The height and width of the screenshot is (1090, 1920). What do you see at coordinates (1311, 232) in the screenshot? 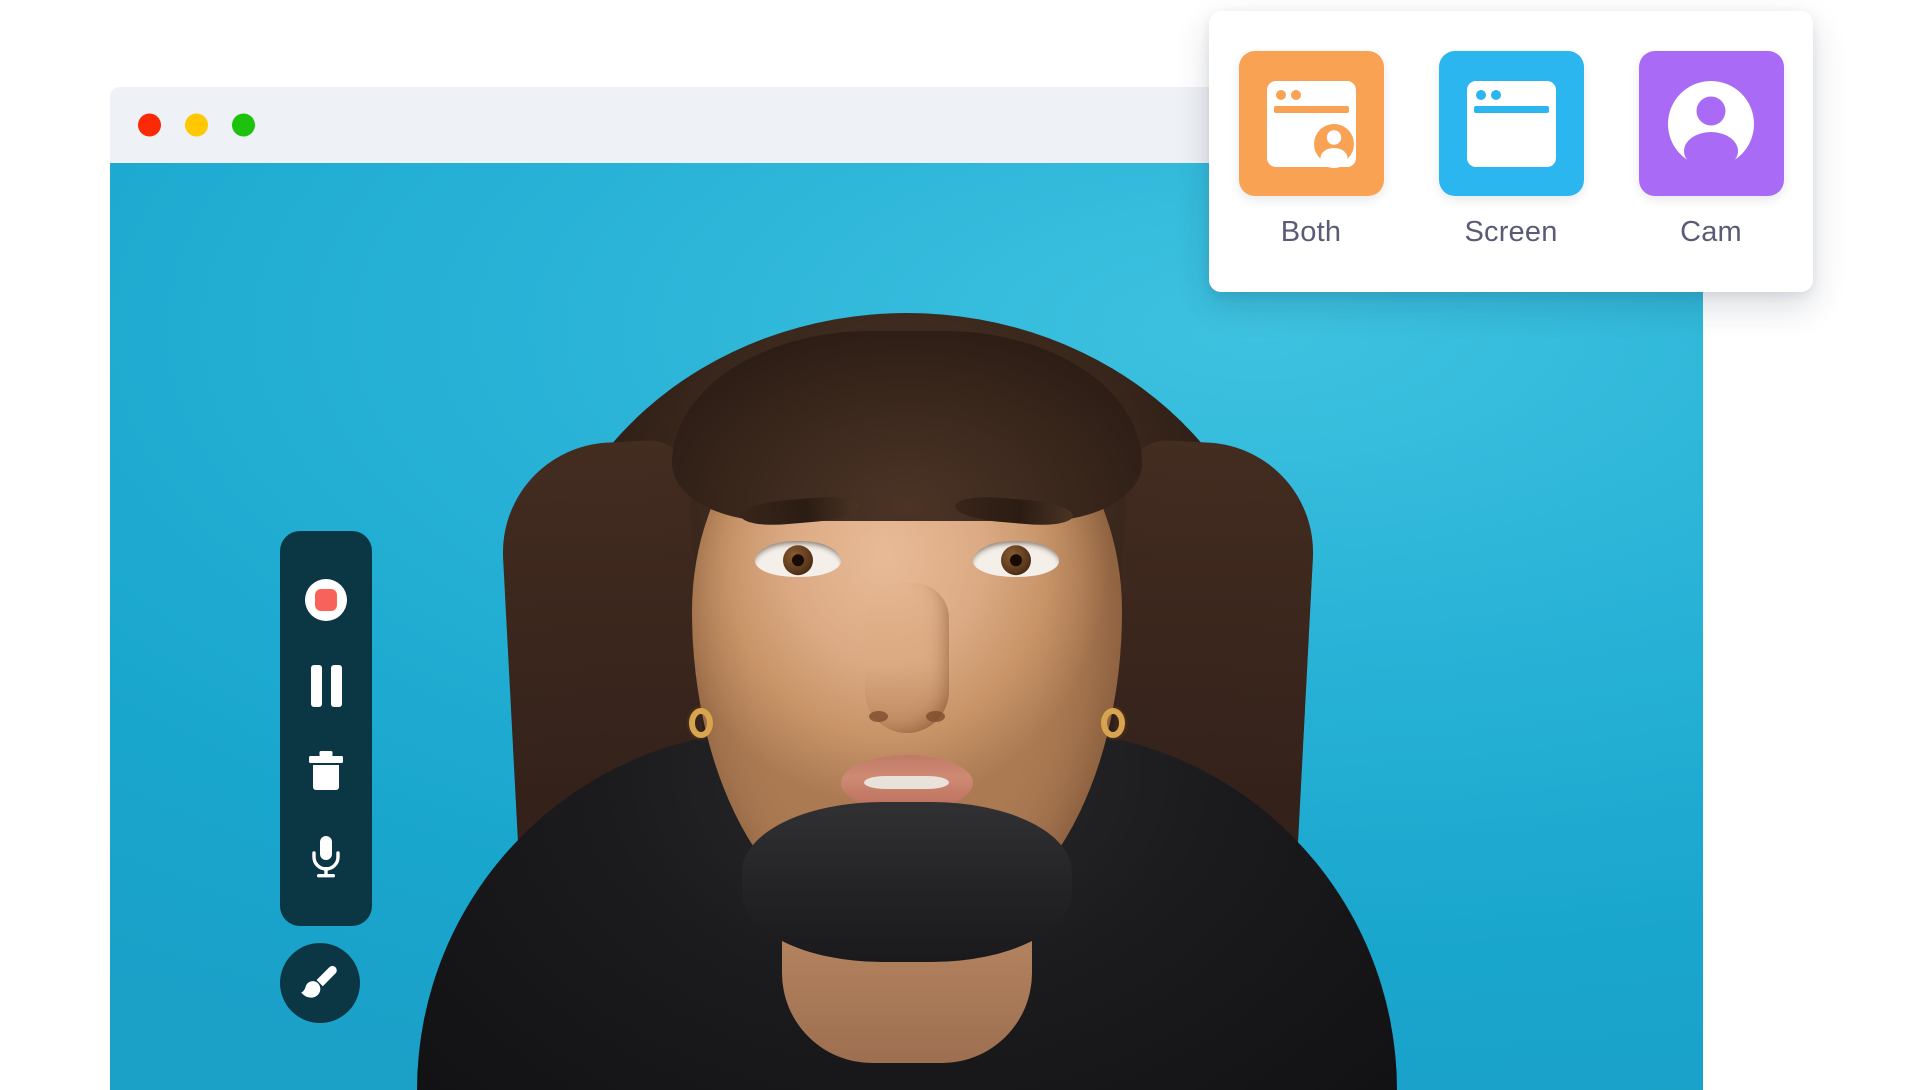
I see `source-label-both: Both` at bounding box center [1311, 232].